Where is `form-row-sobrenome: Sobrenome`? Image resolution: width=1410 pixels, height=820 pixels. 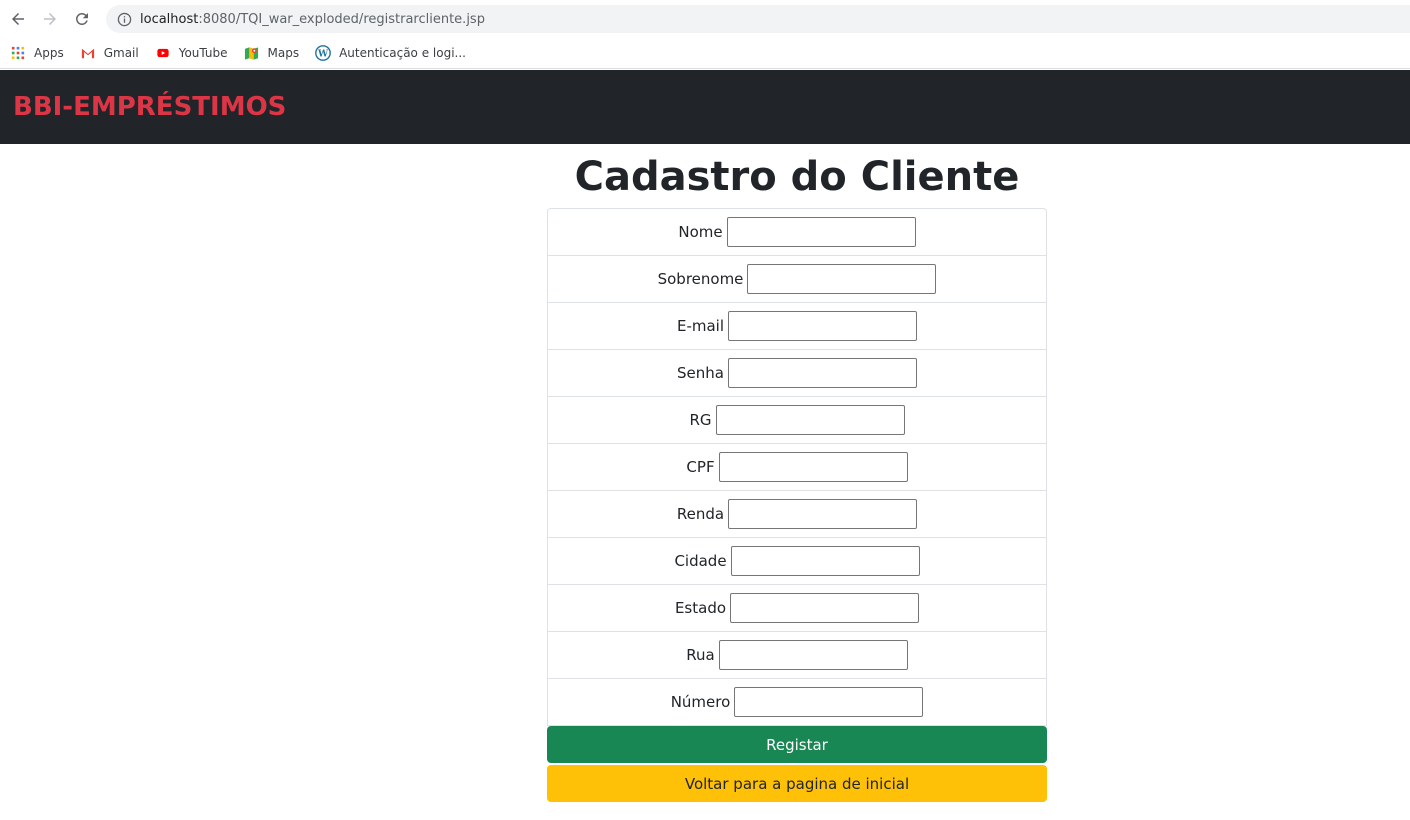 form-row-sobrenome: Sobrenome is located at coordinates (797, 279).